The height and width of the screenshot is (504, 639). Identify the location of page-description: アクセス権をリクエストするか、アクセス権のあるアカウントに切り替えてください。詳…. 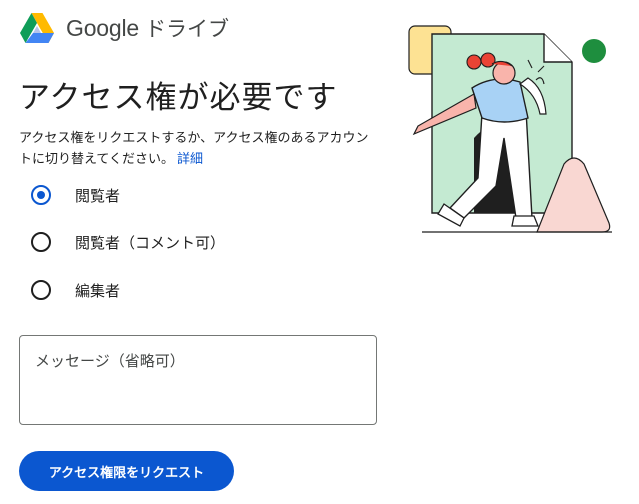
(199, 149).